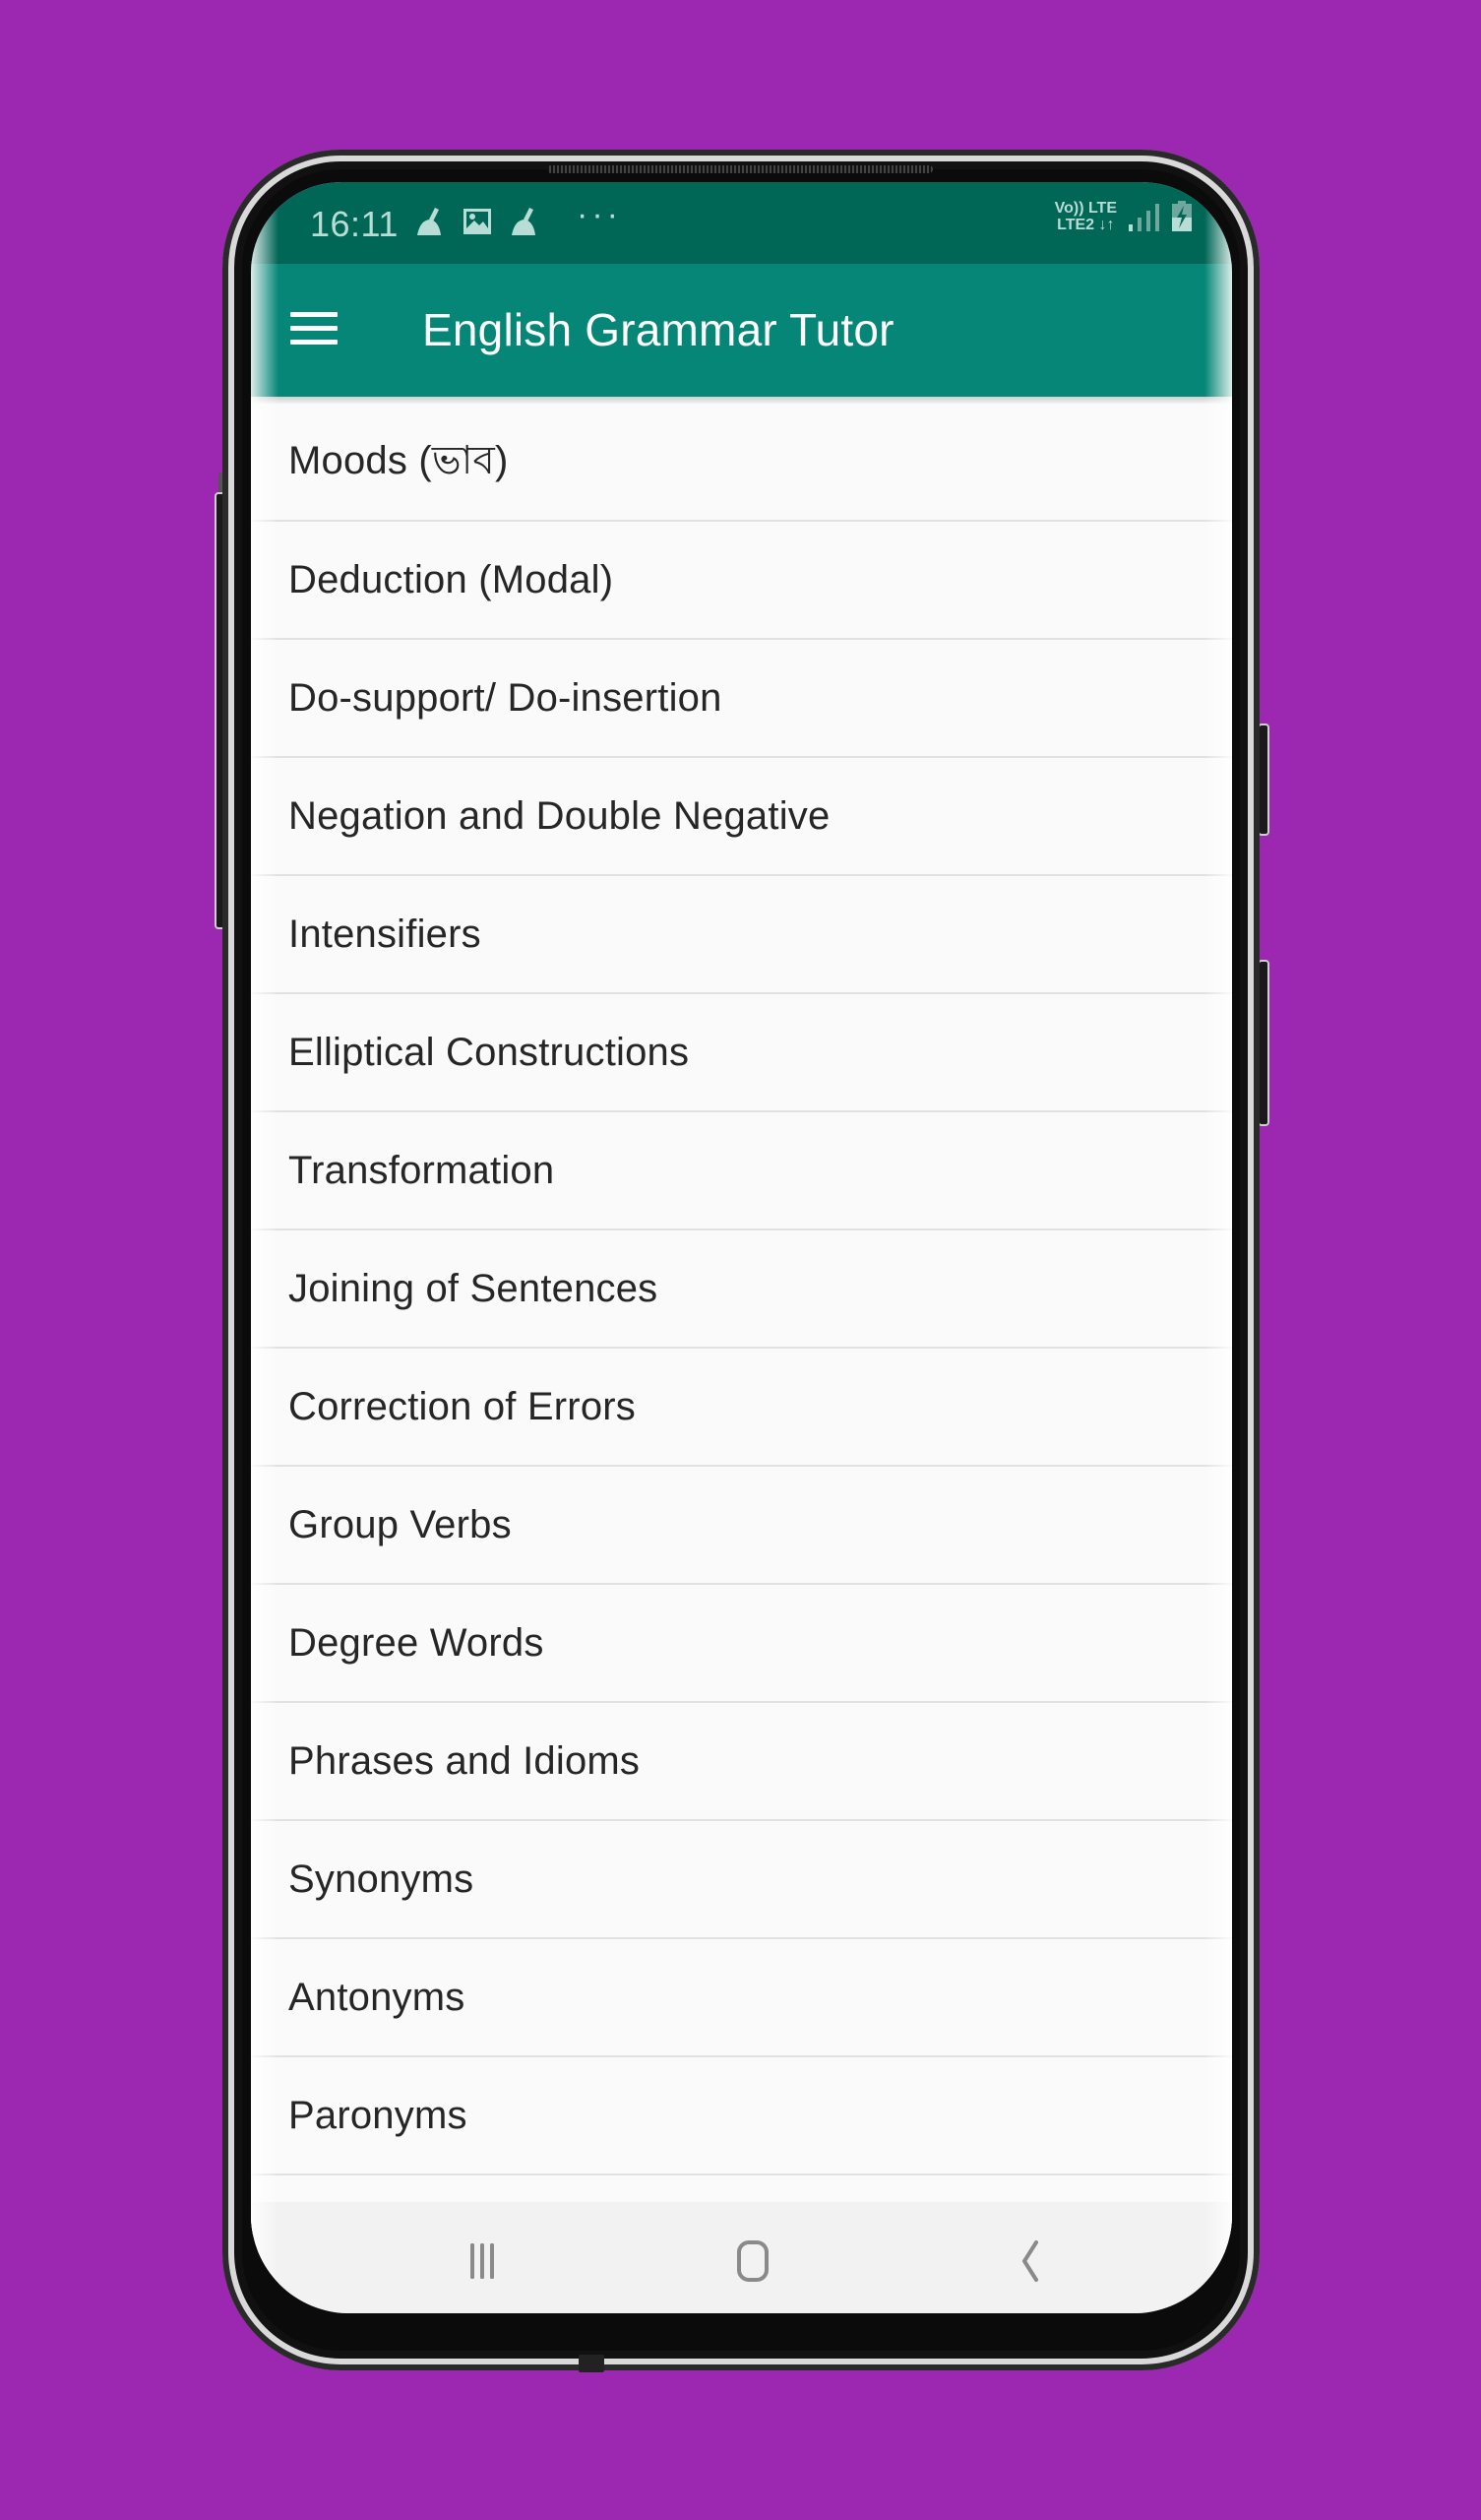 Image resolution: width=1481 pixels, height=2520 pixels. What do you see at coordinates (381, 1879) in the screenshot?
I see `list-item-label: Synonyms` at bounding box center [381, 1879].